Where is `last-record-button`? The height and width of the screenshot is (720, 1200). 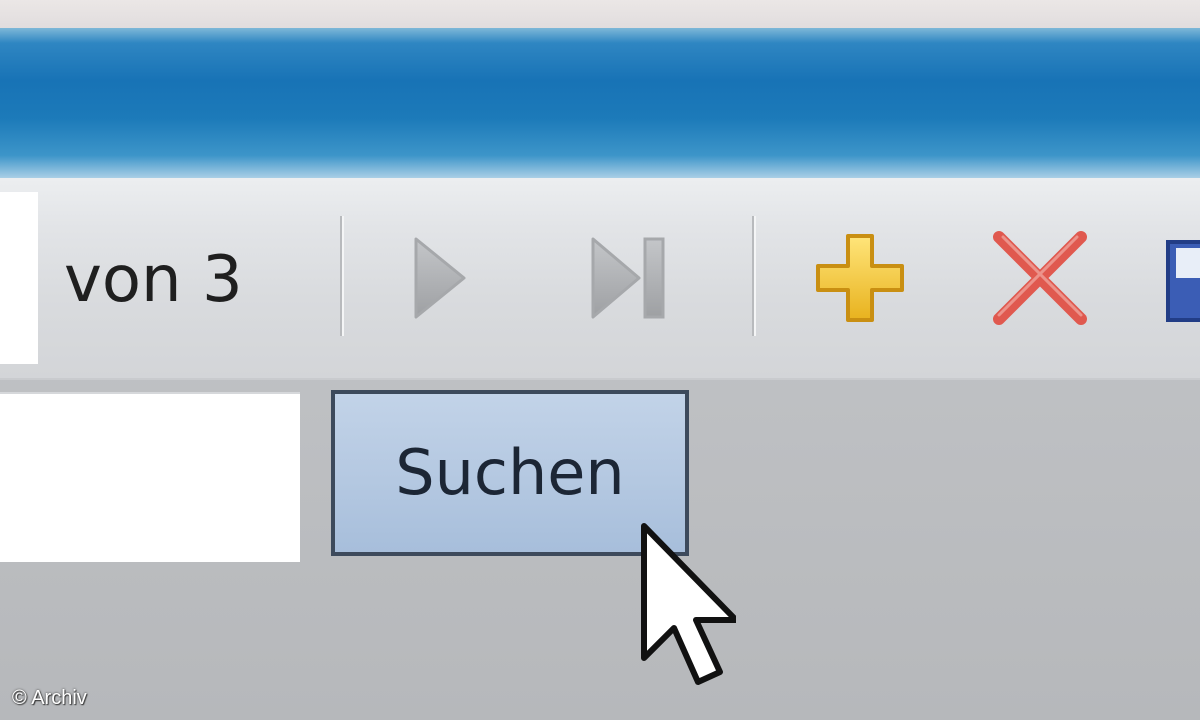 last-record-button is located at coordinates (630, 278).